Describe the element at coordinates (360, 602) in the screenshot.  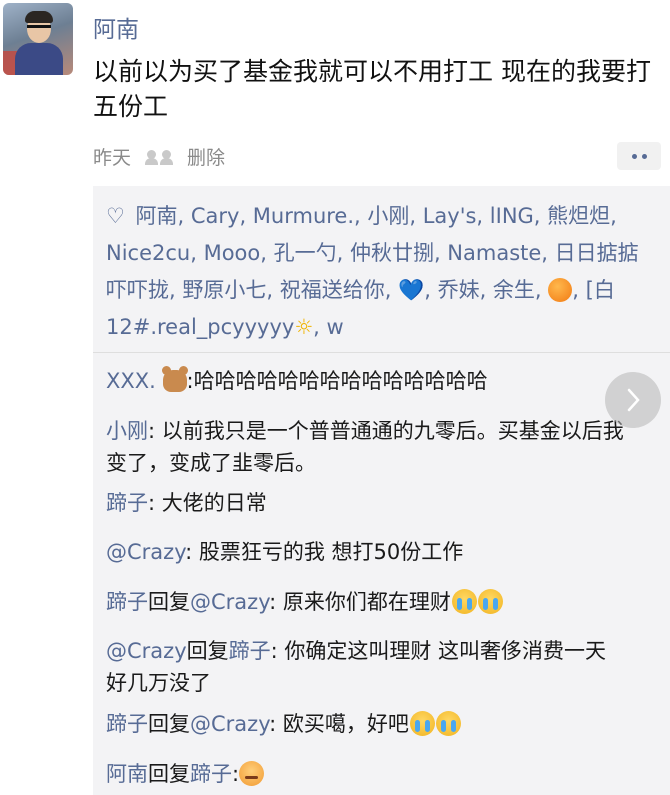
I see `comment-text: : 原来你们都在理财` at that location.